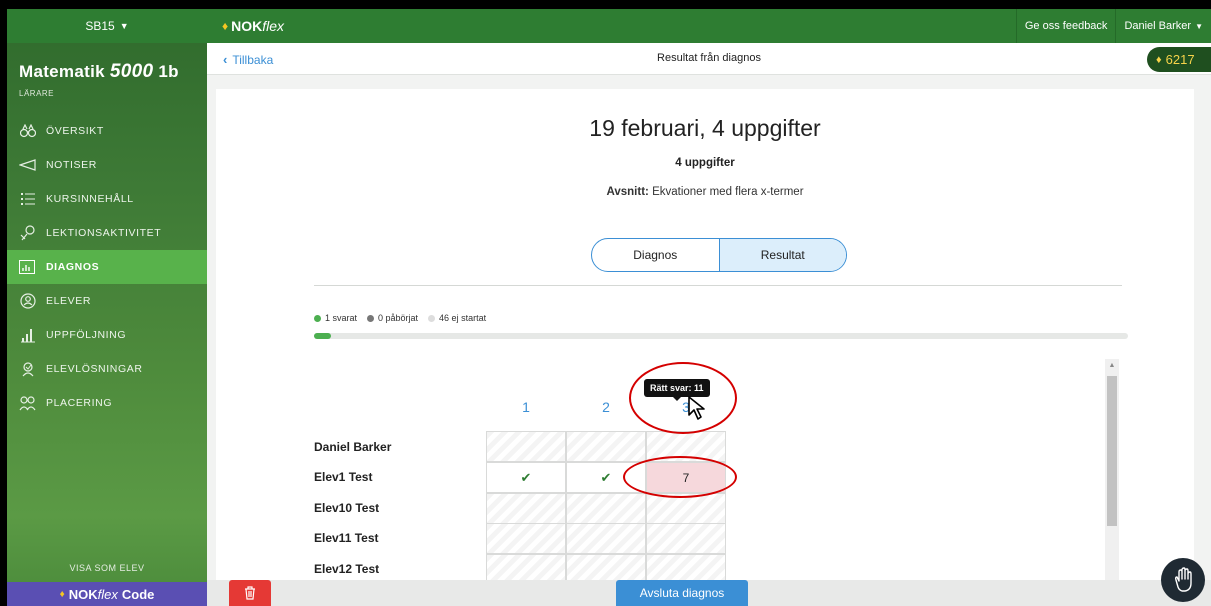 Image resolution: width=1211 pixels, height=606 pixels. I want to click on sidebar-item-diagnos: DIAGNOS, so click(107, 267).